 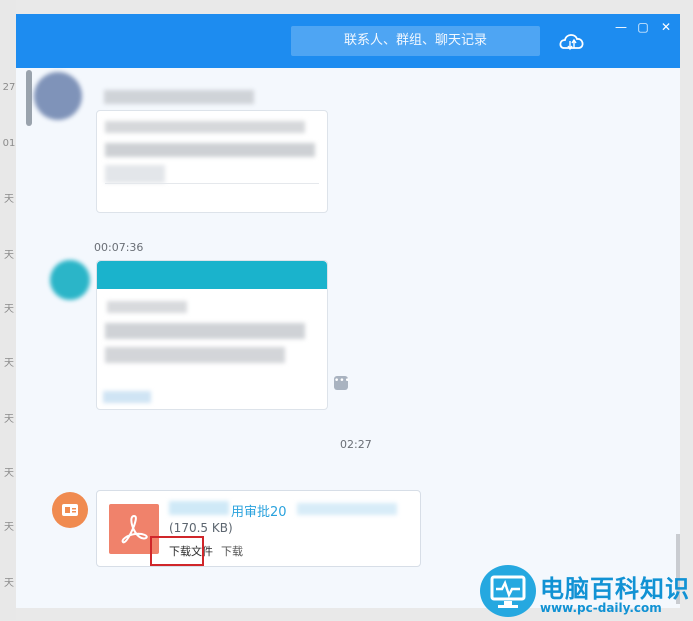 What do you see at coordinates (29, 98) in the screenshot?
I see `scrollbar-thumb` at bounding box center [29, 98].